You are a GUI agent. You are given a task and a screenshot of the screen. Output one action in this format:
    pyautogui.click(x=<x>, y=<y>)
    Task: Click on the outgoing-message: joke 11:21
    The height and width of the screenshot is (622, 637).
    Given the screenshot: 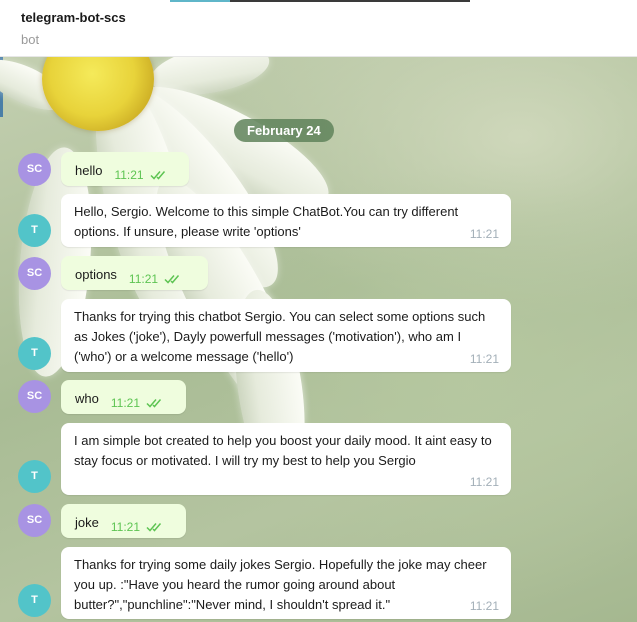 What is the action you would take?
    pyautogui.click(x=123, y=521)
    